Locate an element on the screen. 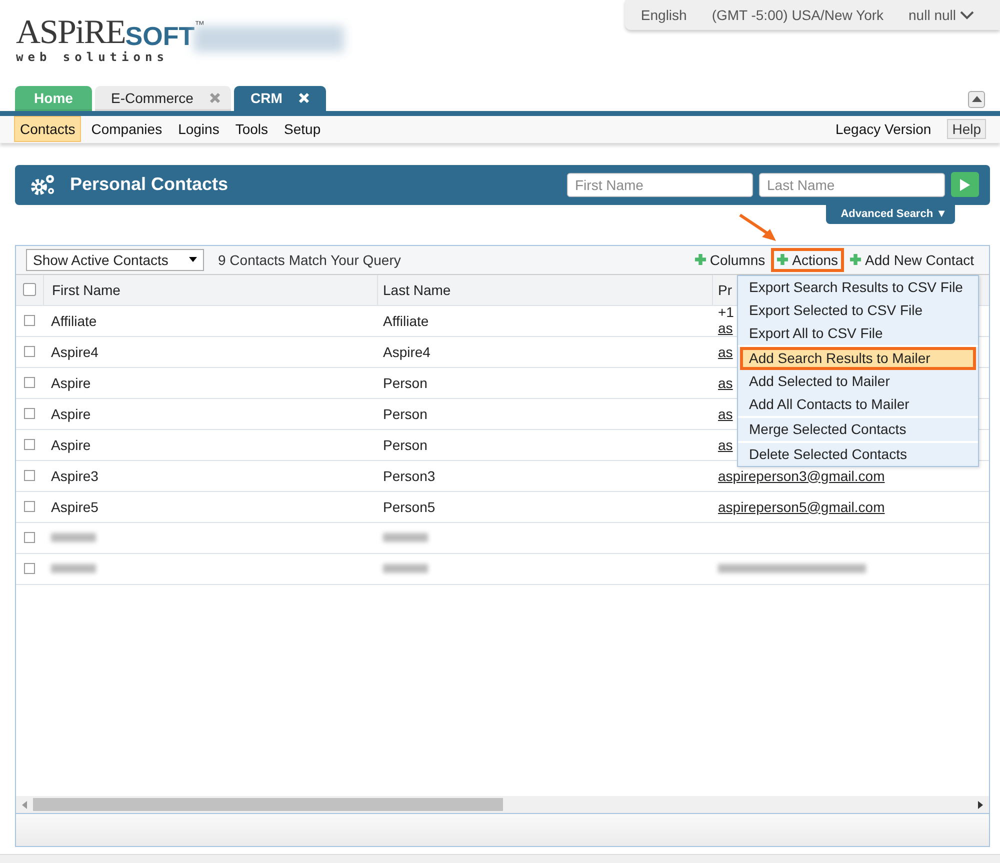 This screenshot has width=1000, height=863. logo-text: ASPiRE is located at coordinates (71, 33).